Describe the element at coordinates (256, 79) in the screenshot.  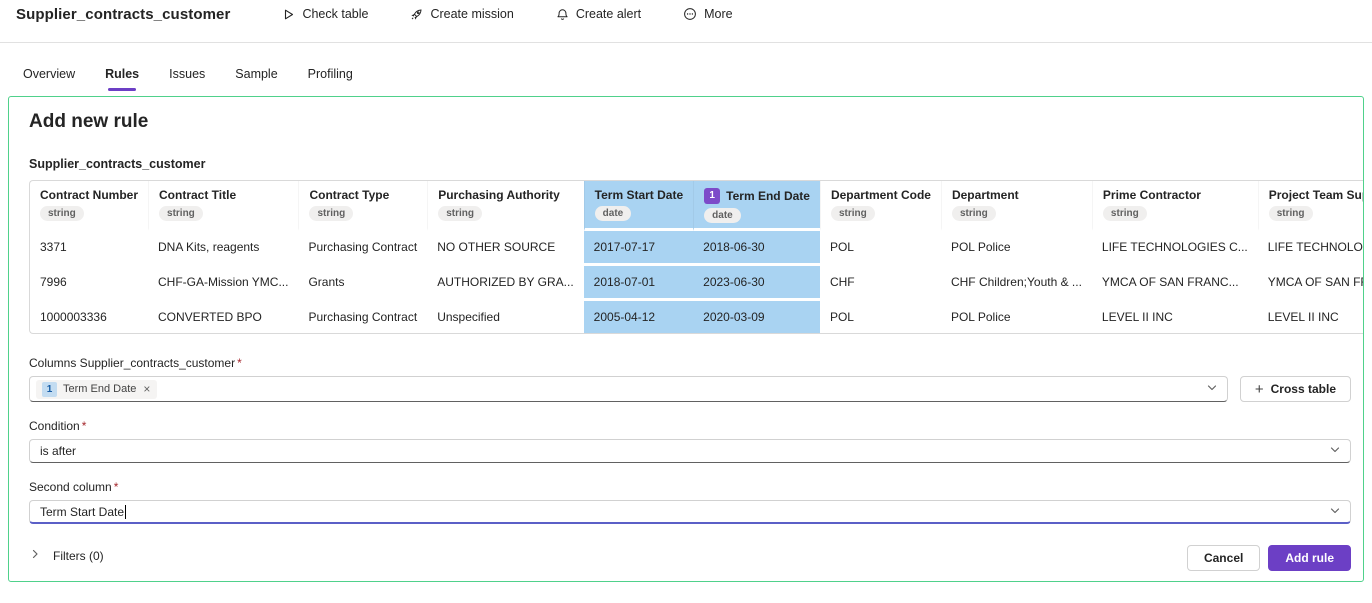
I see `tab-sample: Sample` at that location.